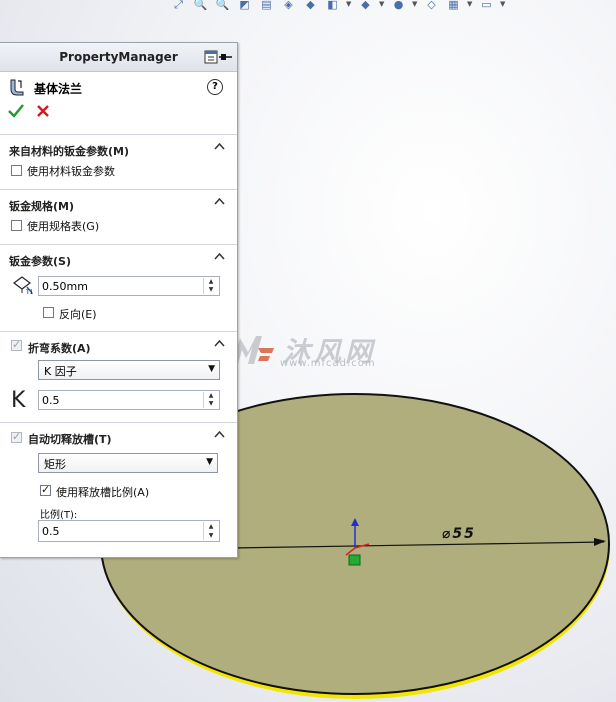 The image size is (616, 702). Describe the element at coordinates (218, 57) in the screenshot. I see `pin-icon` at that location.